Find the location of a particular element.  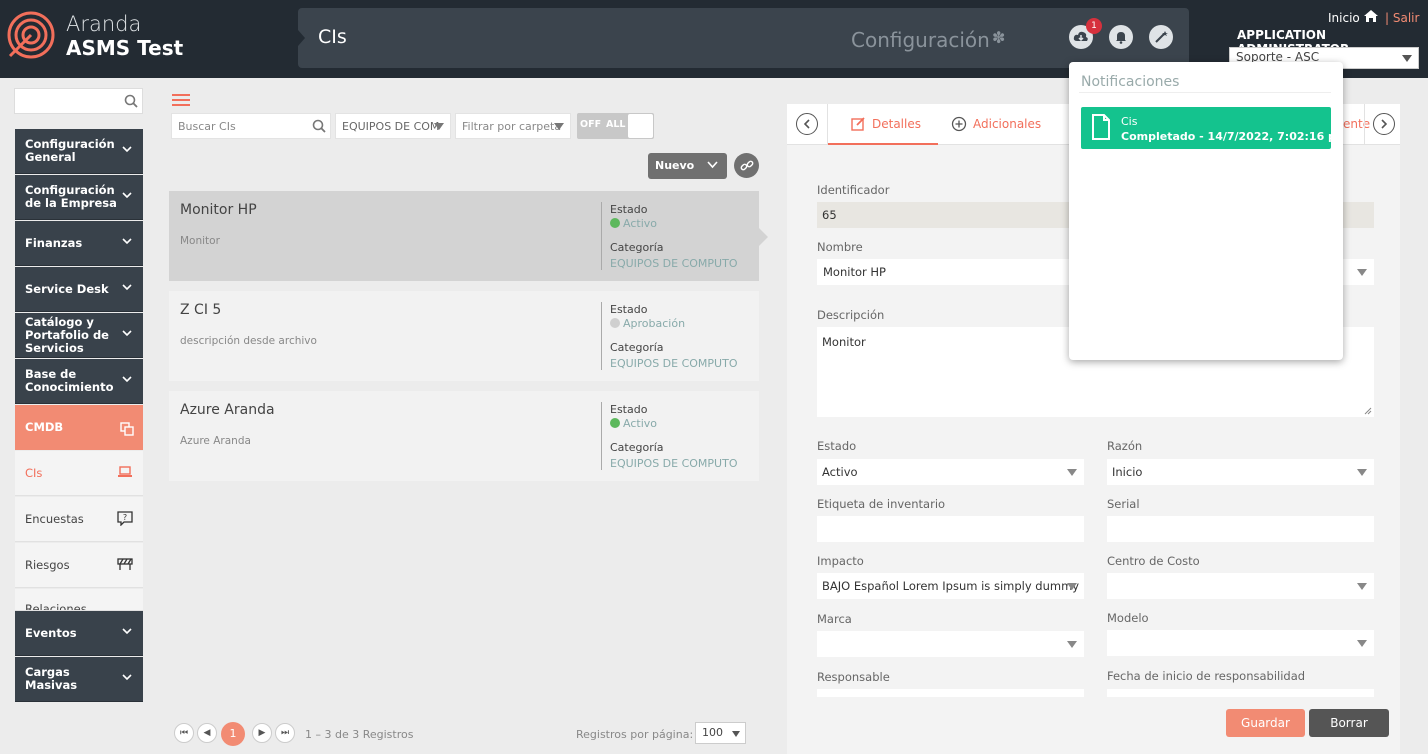

active-tab-indicator is located at coordinates (883, 144).